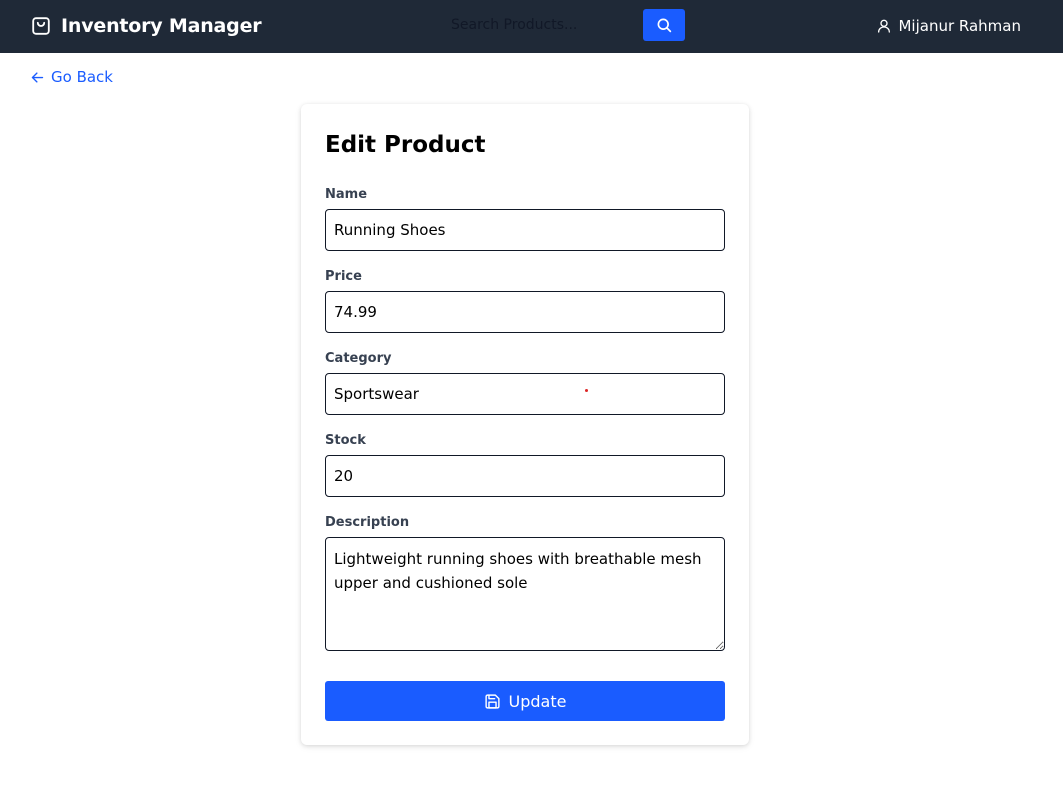 Image resolution: width=1063 pixels, height=810 pixels. What do you see at coordinates (884, 26) in the screenshot?
I see `user-icon` at bounding box center [884, 26].